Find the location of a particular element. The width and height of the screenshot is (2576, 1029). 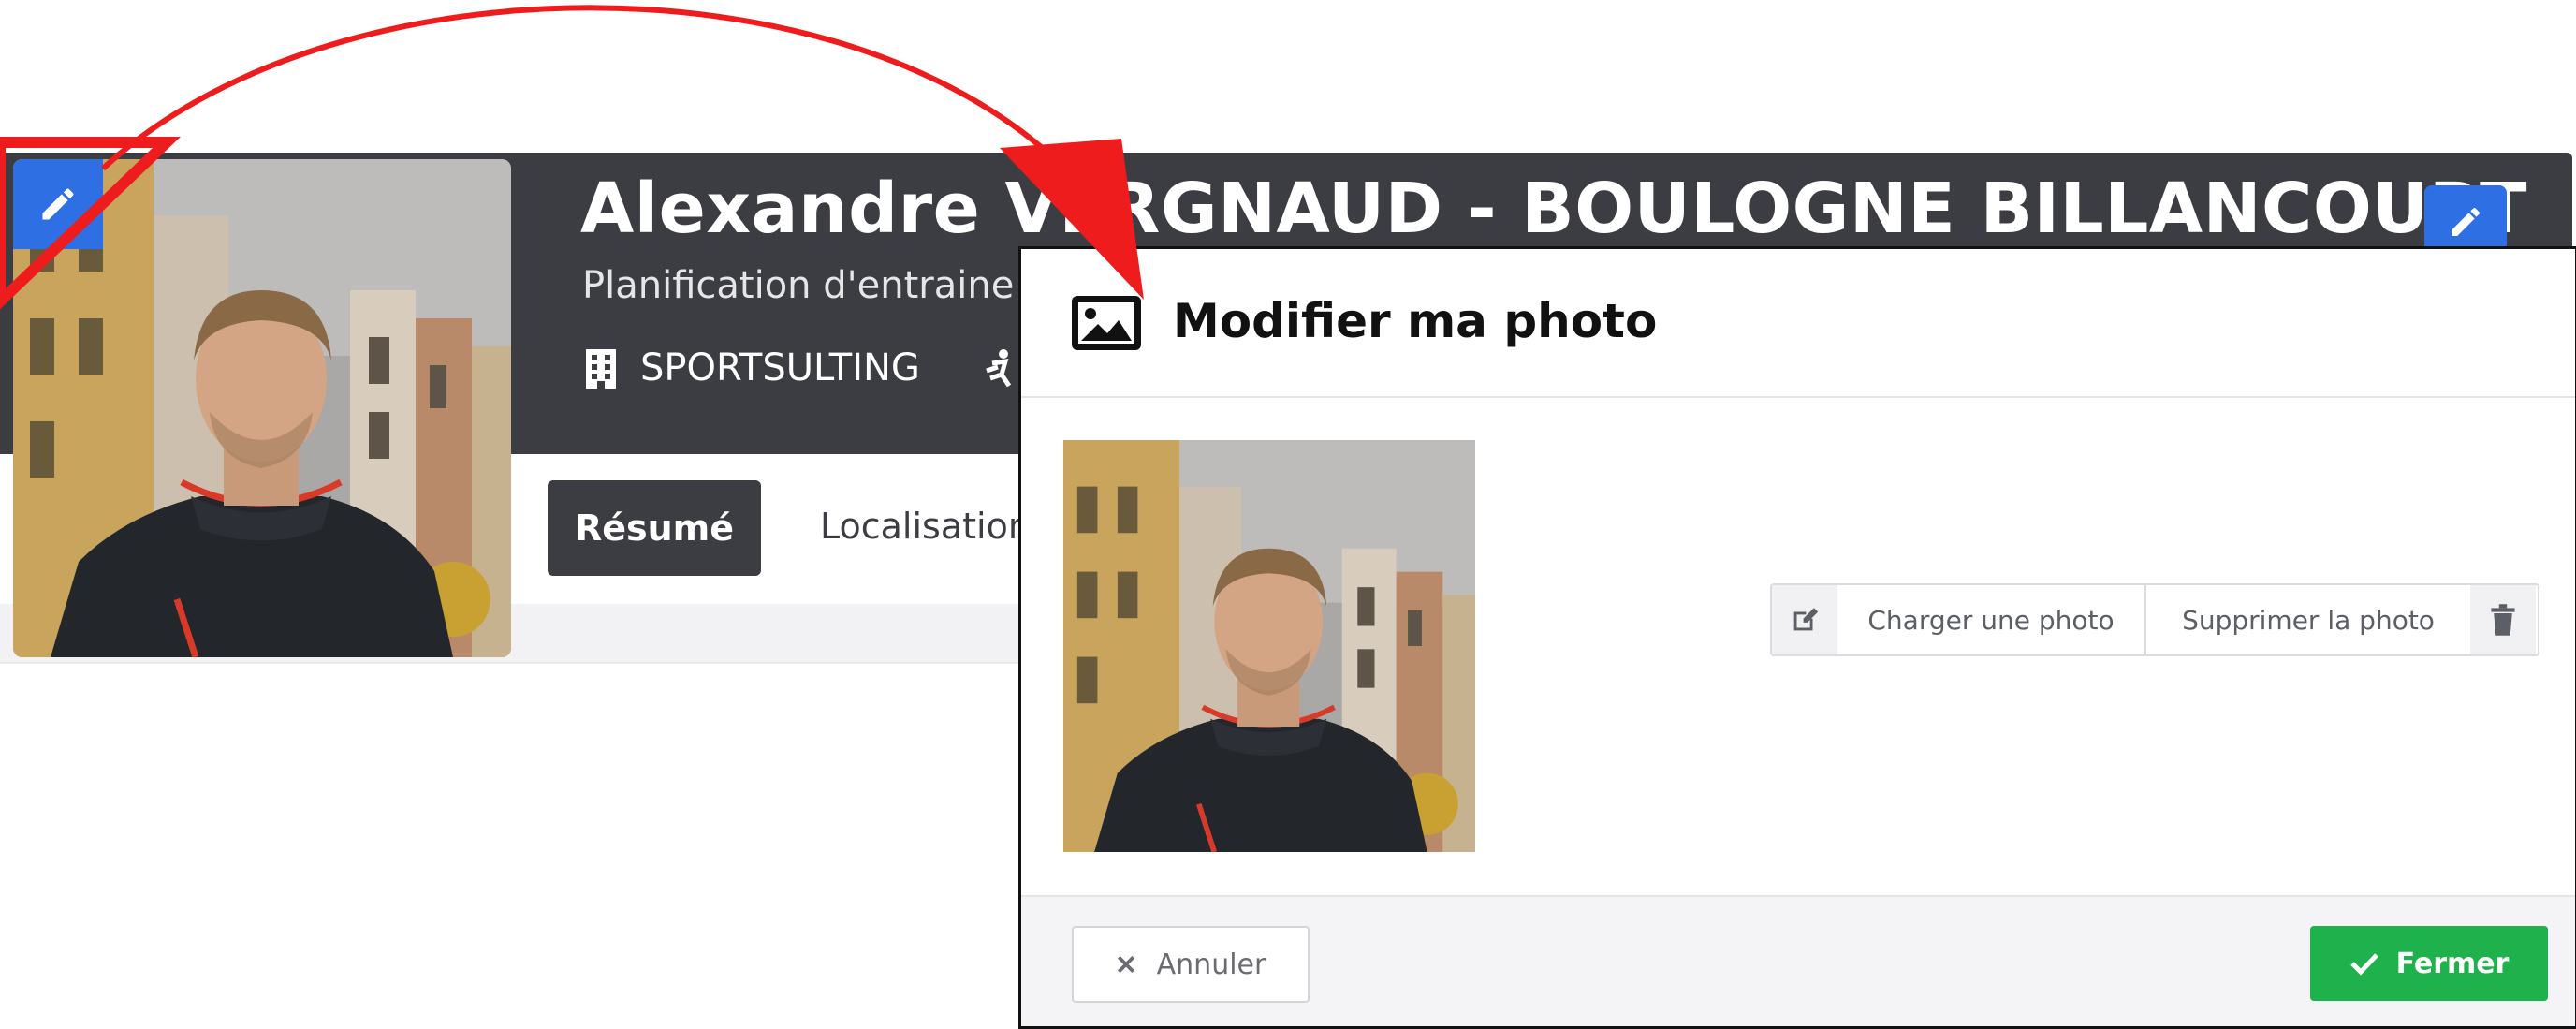

photo-actions-group: Charger une photo Supprimer la photo is located at coordinates (2154, 620).